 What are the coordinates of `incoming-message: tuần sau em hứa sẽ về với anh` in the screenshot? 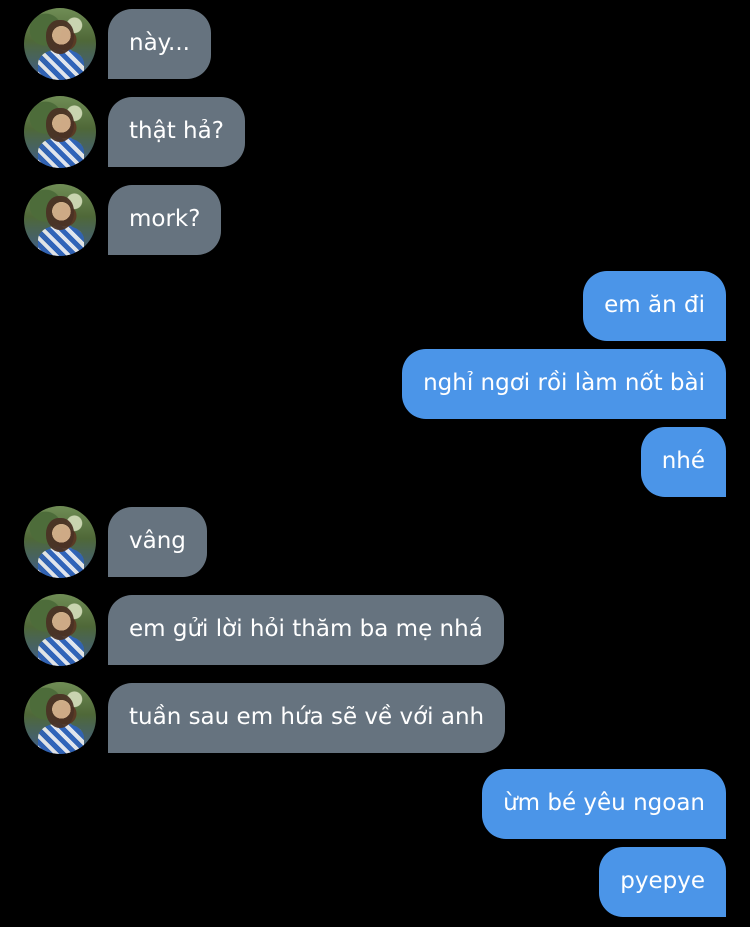 It's located at (265, 718).